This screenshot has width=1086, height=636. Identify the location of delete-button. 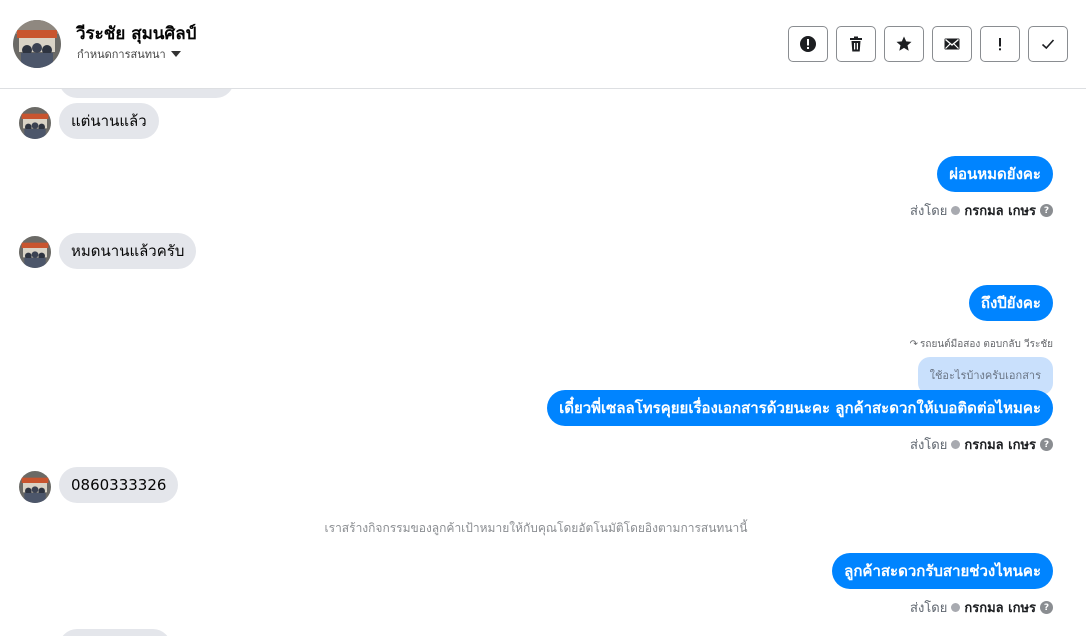
(856, 44).